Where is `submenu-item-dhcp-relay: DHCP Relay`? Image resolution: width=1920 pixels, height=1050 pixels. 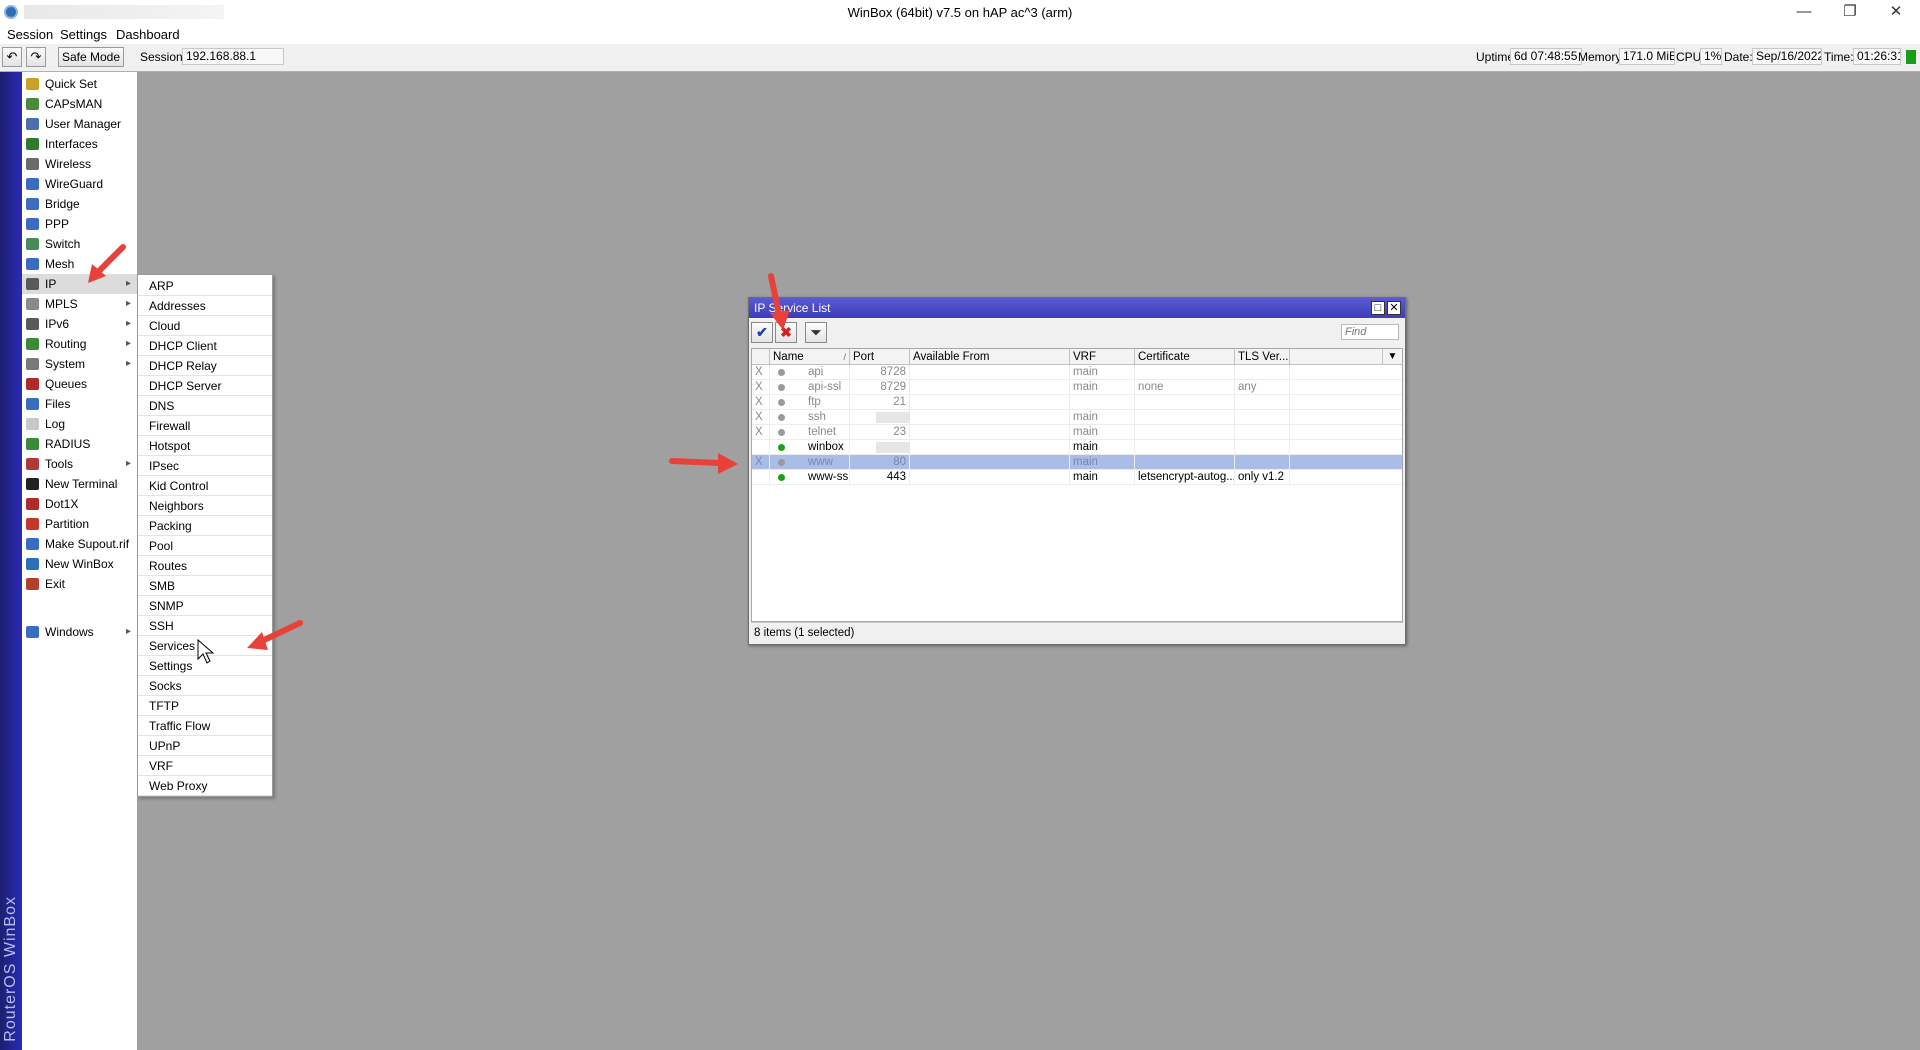 submenu-item-dhcp-relay: DHCP Relay is located at coordinates (205, 366).